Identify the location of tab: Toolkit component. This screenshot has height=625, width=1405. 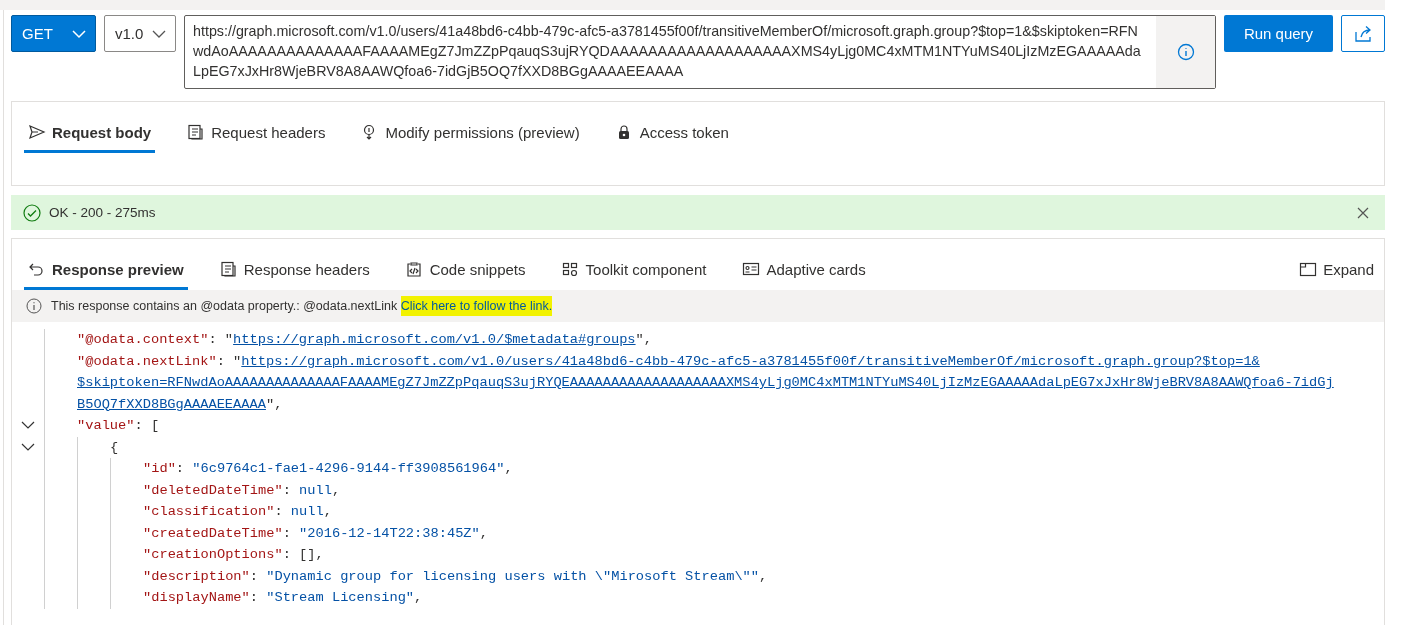
(634, 273).